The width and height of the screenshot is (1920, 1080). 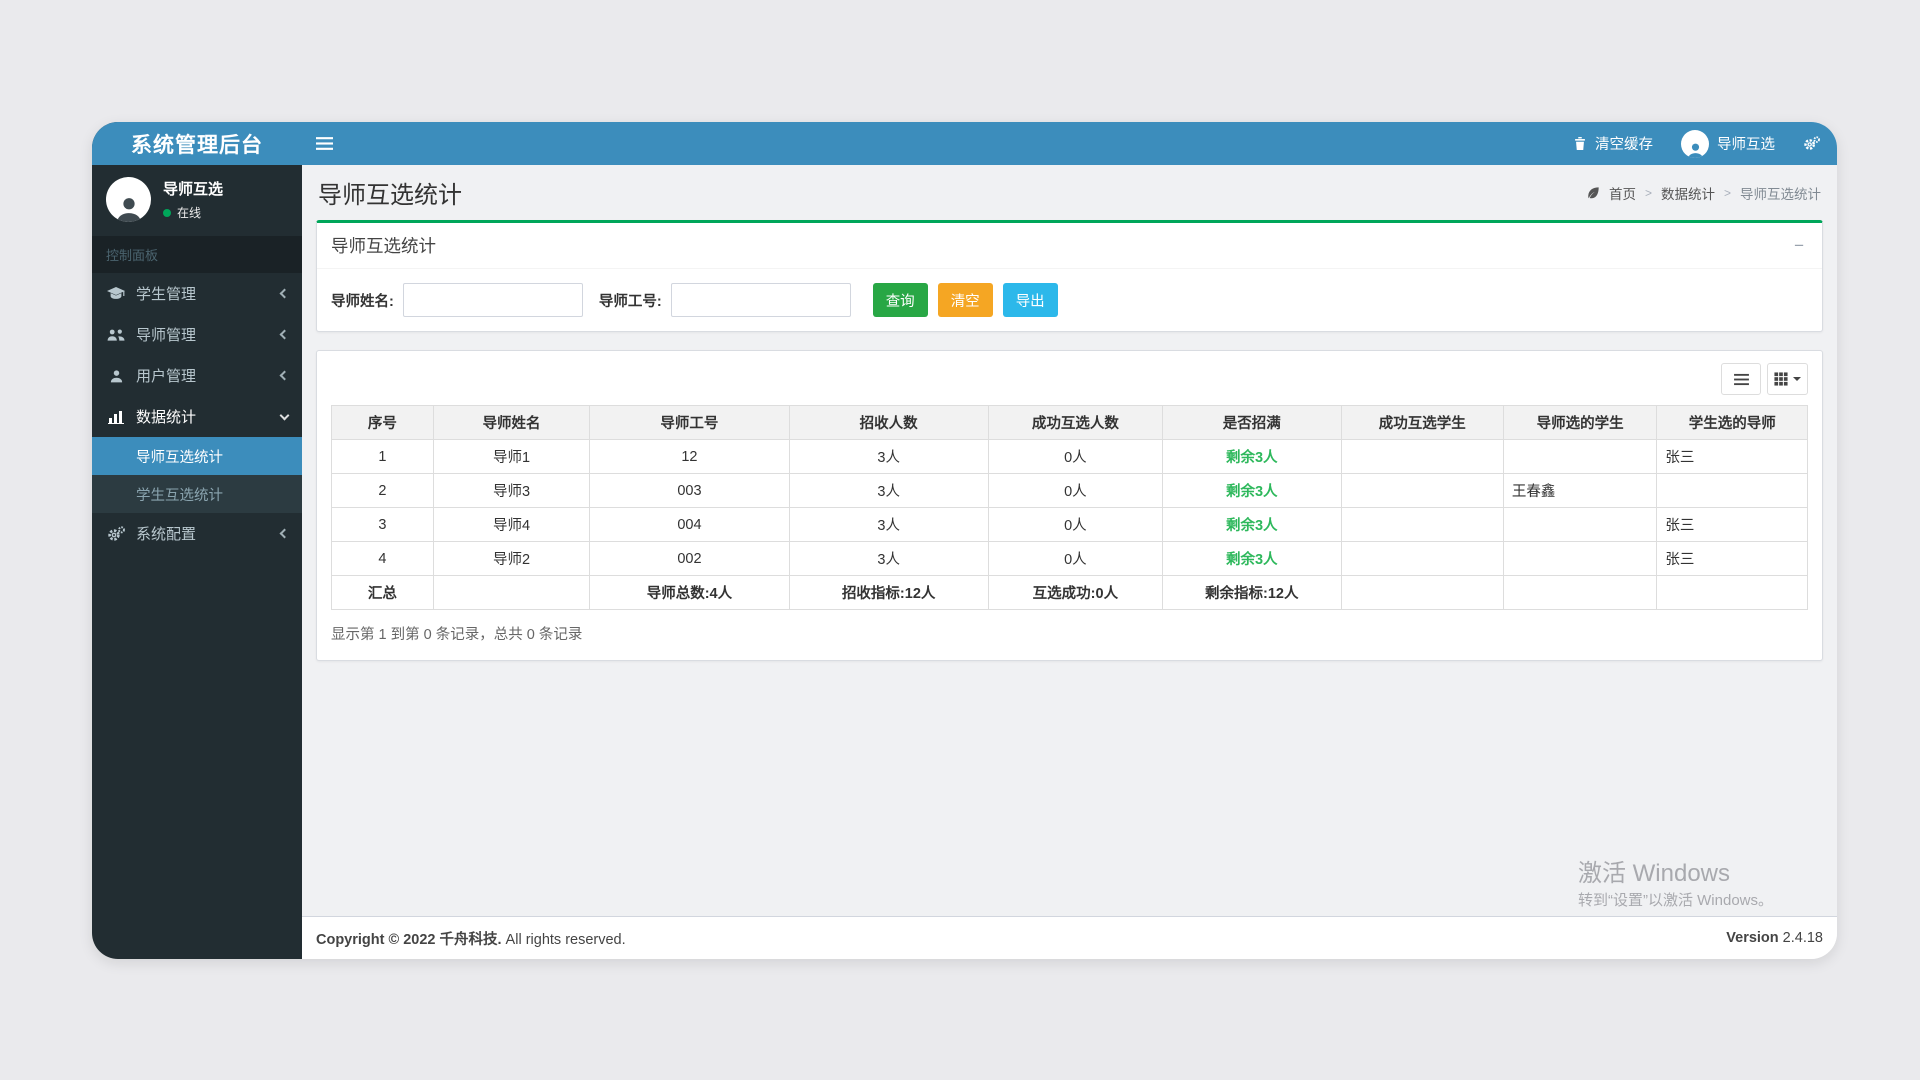 I want to click on sidebar-user-status: 在线, so click(x=193, y=212).